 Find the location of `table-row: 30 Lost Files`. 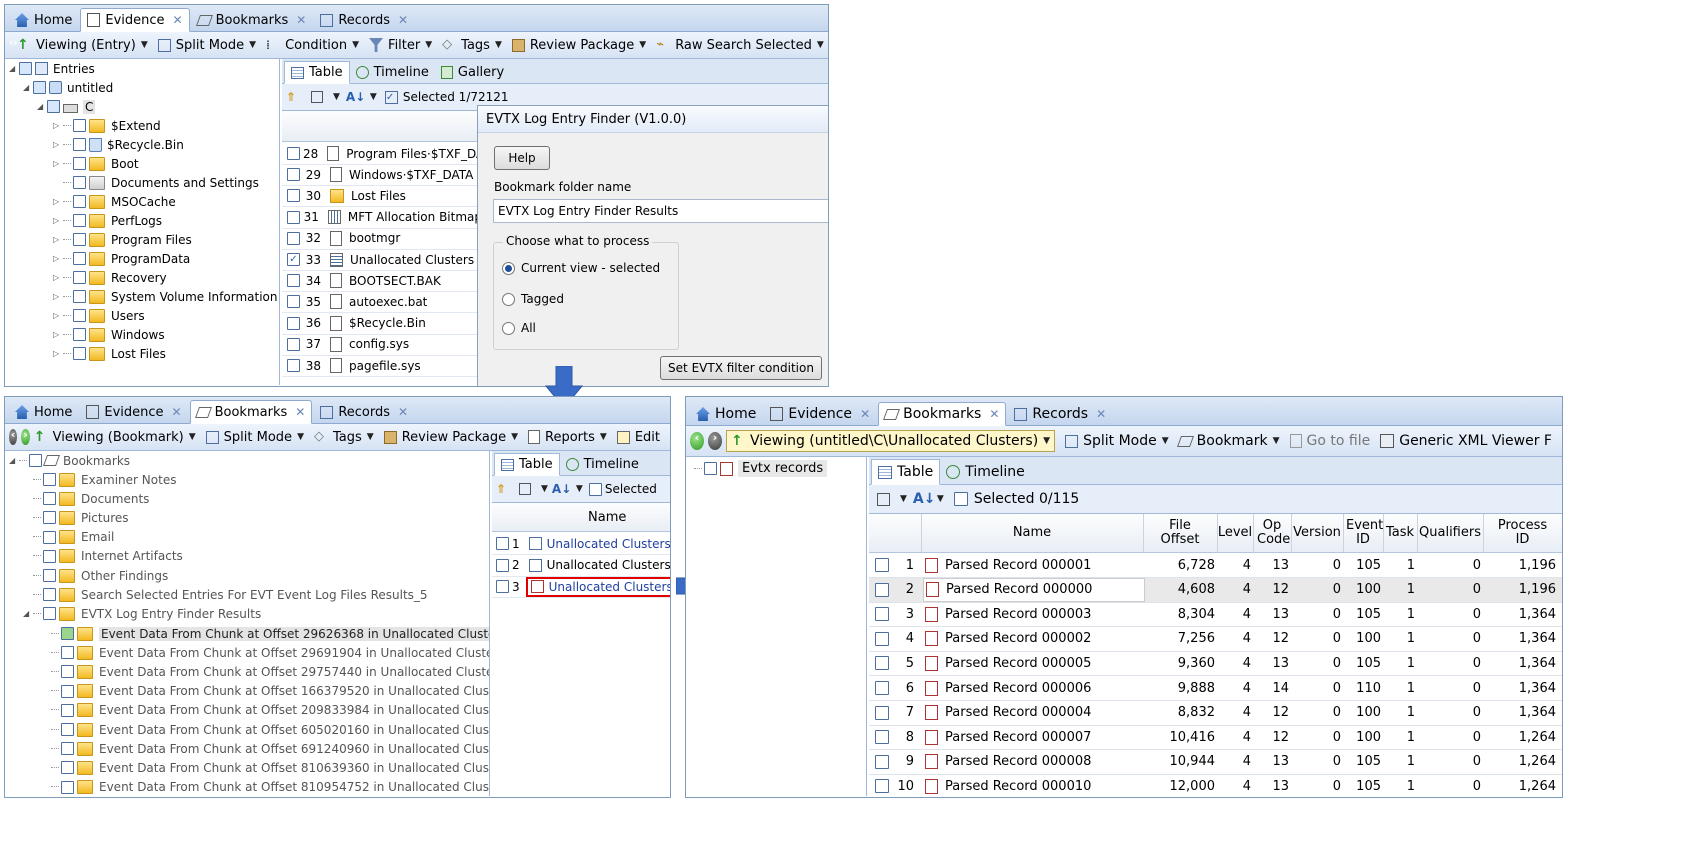

table-row: 30 Lost Files is located at coordinates (382, 196).